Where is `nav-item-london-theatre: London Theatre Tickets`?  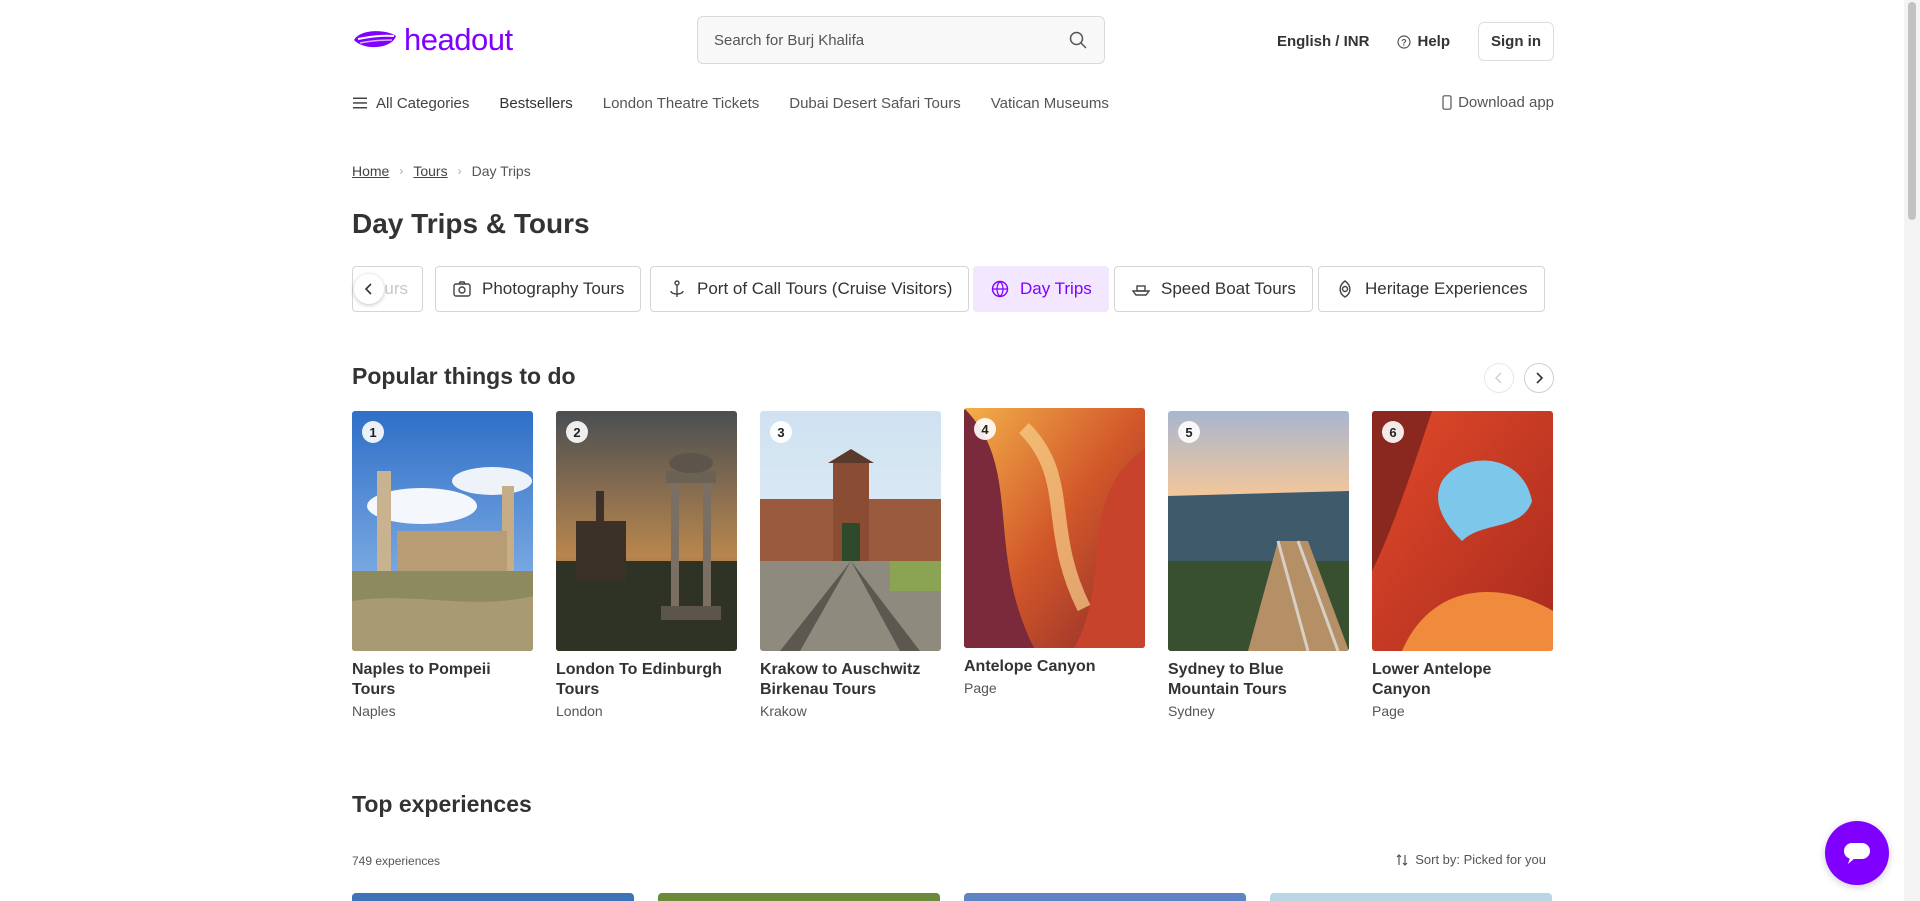
nav-item-london-theatre: London Theatre Tickets is located at coordinates (681, 103).